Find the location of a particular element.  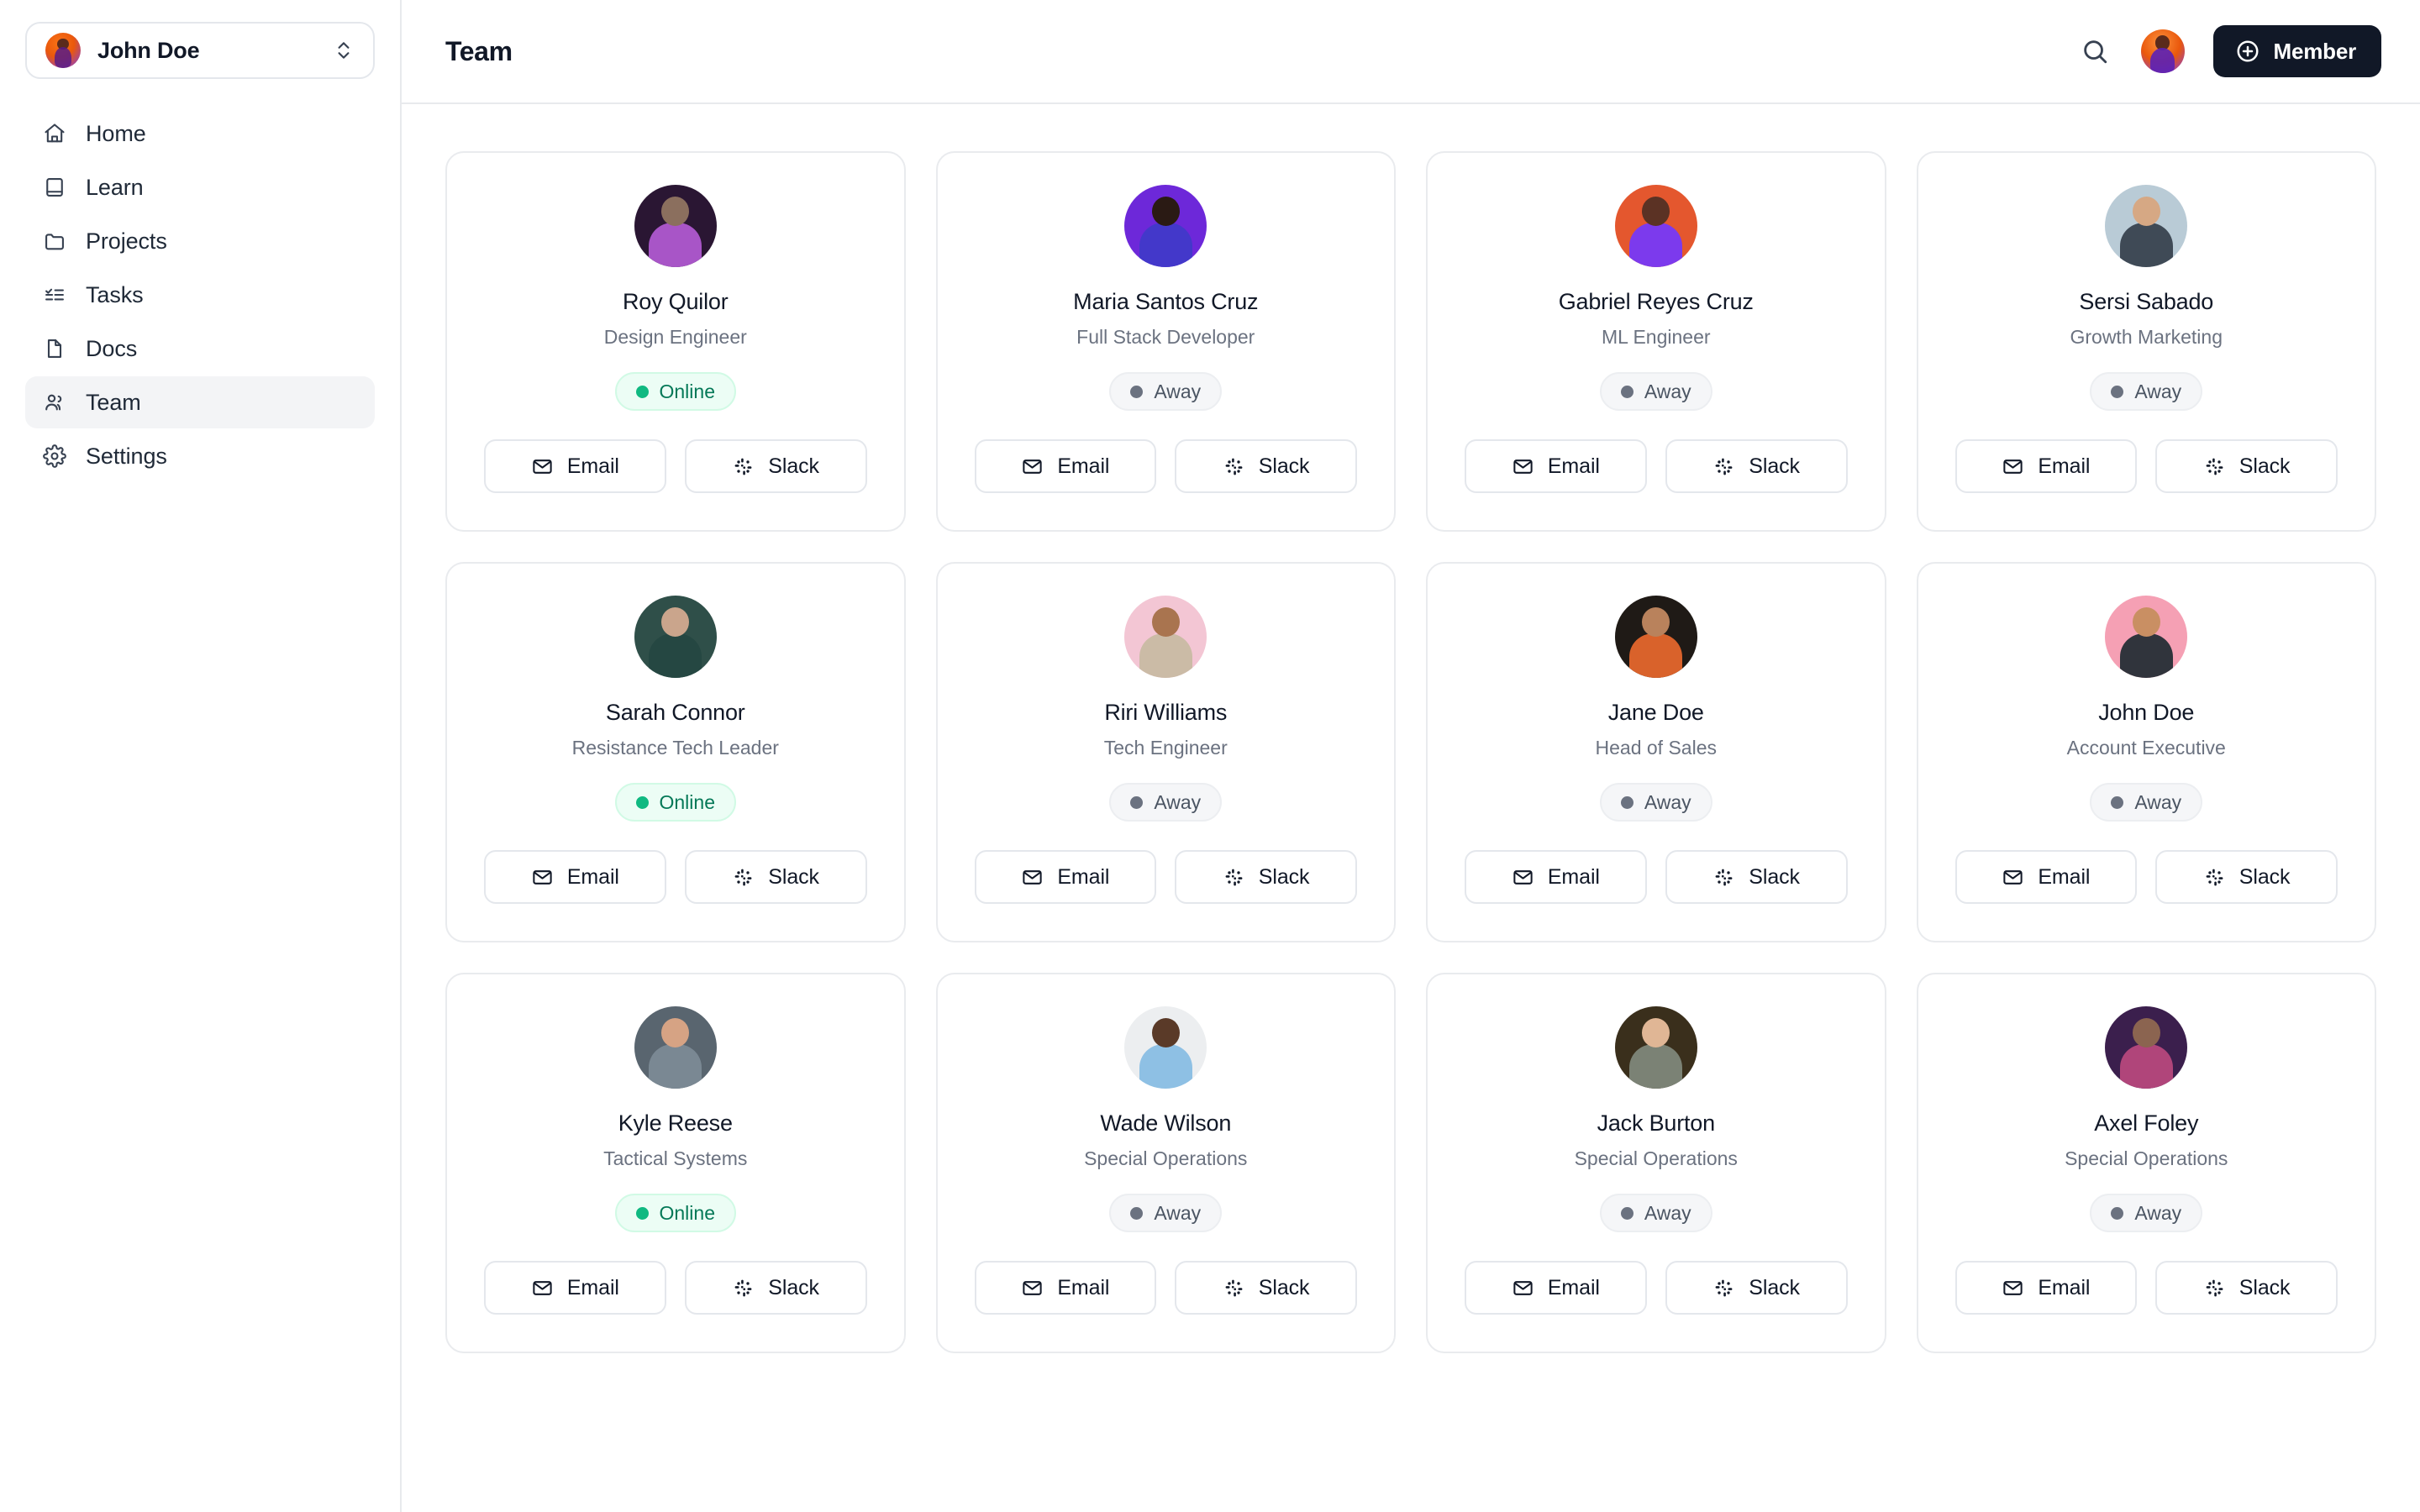

member-role: Design Engineer is located at coordinates (675, 337).